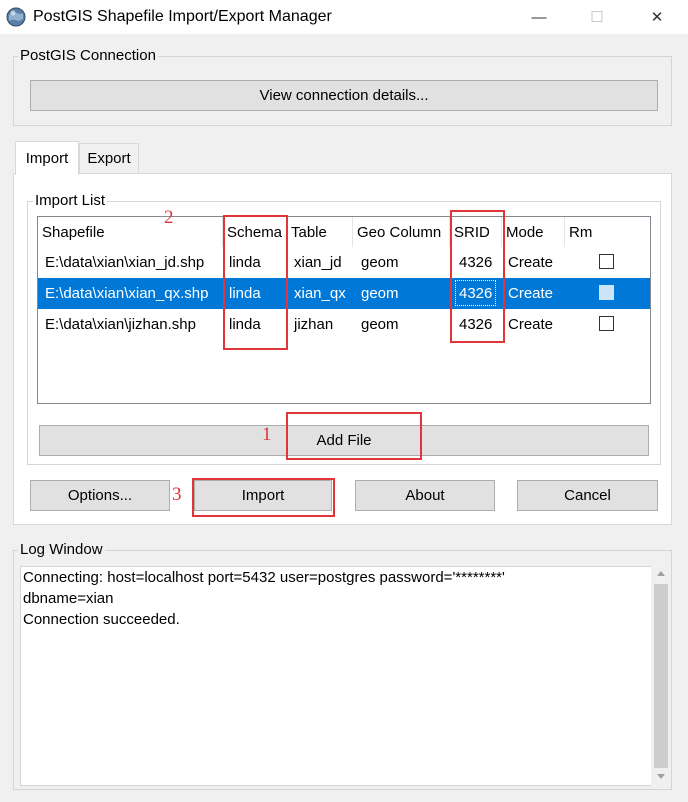 The height and width of the screenshot is (802, 688). What do you see at coordinates (68, 598) in the screenshot?
I see `log-line: dbname=xian` at bounding box center [68, 598].